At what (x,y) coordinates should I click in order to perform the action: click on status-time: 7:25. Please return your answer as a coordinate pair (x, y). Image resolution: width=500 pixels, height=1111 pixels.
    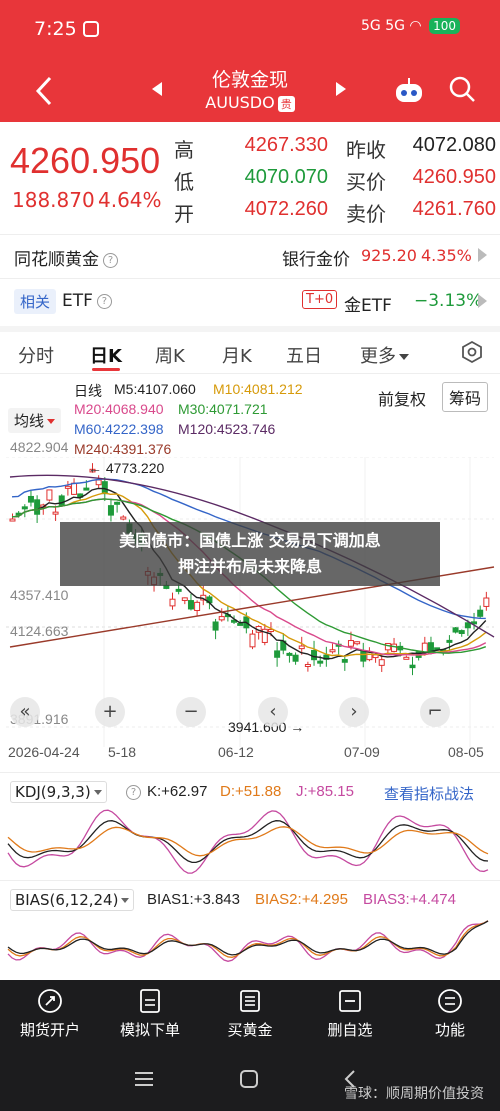
    Looking at the image, I should click on (55, 29).